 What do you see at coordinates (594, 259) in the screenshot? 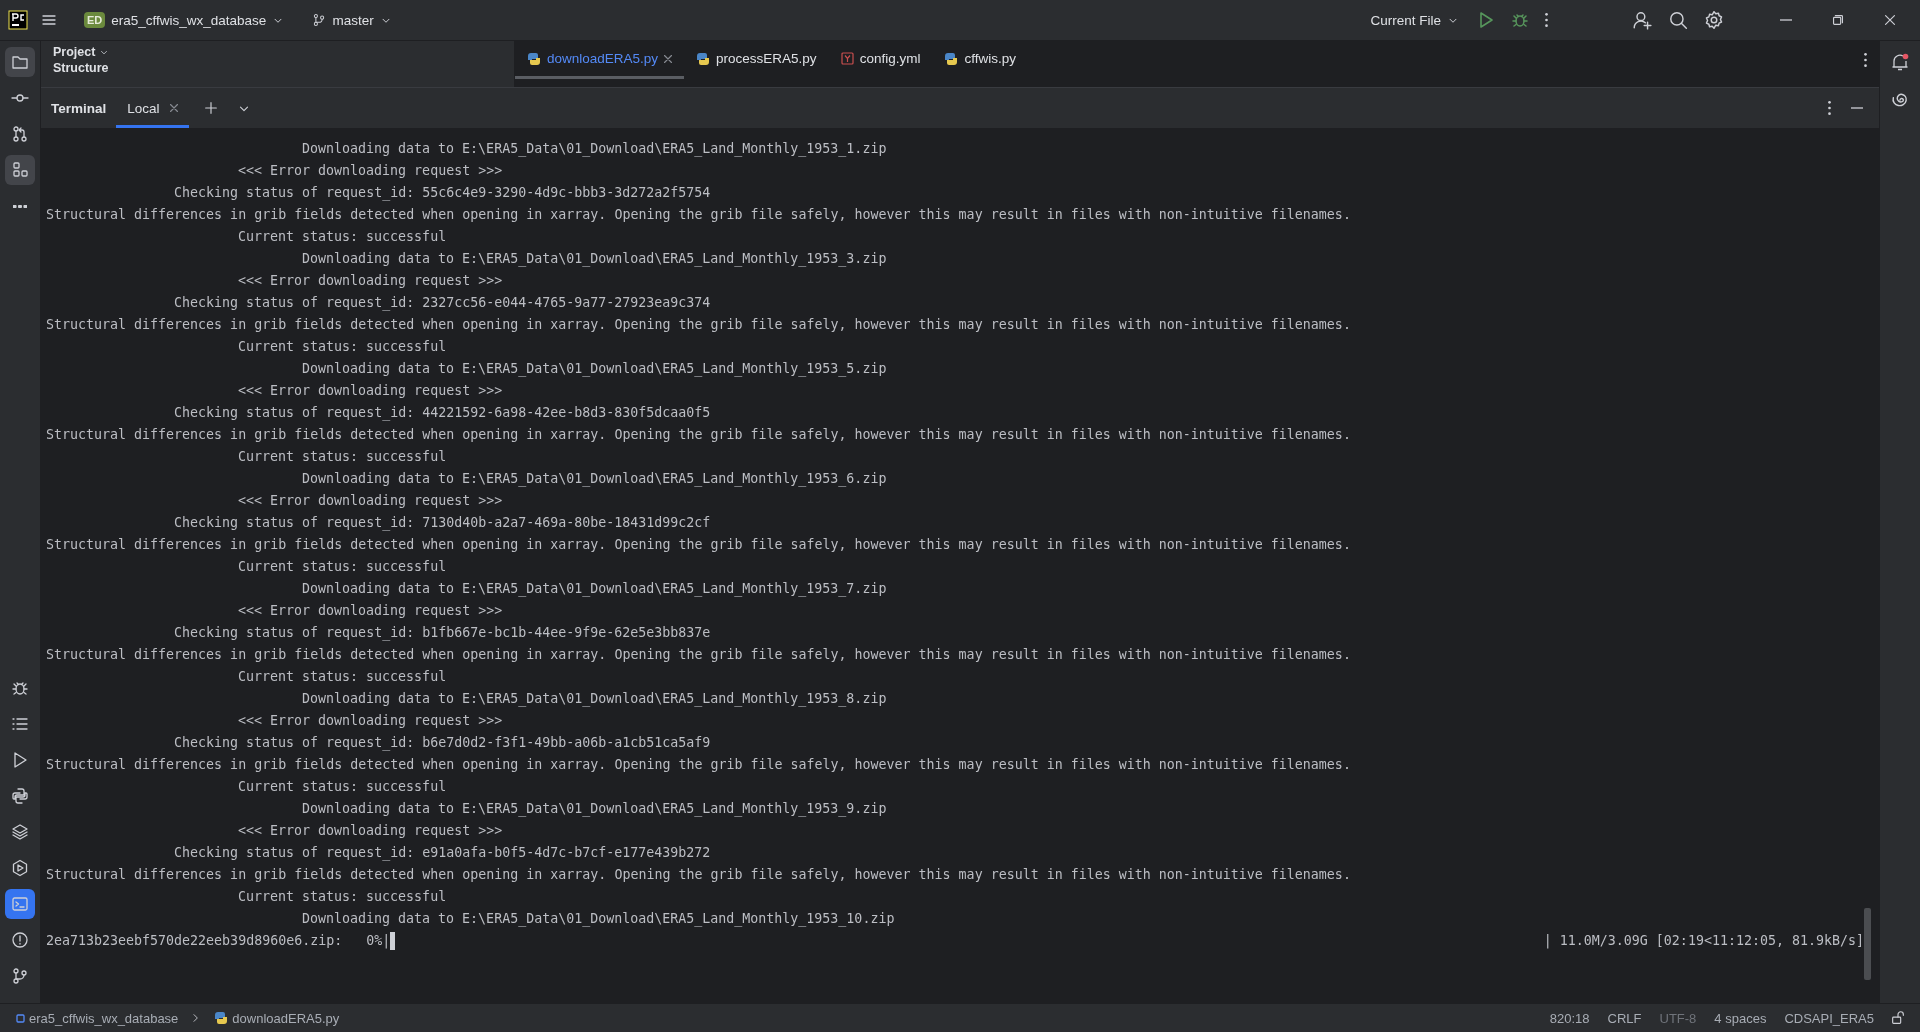
I see `terminal-line: Downloading data to E:\ERA5_Data\01_Download\ERA5_Land_Monthly_1953_3.zip` at bounding box center [594, 259].